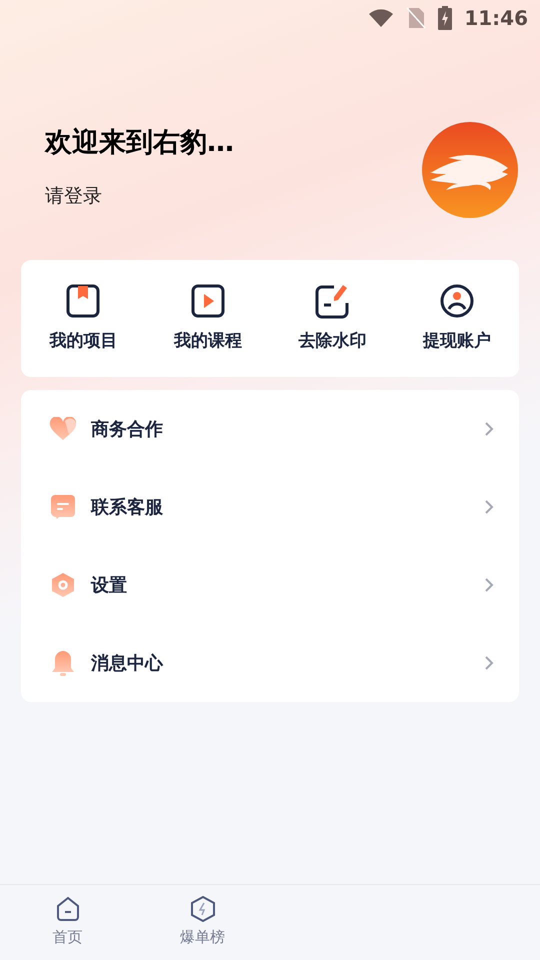  Describe the element at coordinates (470, 170) in the screenshot. I see `avatar-logo` at that location.